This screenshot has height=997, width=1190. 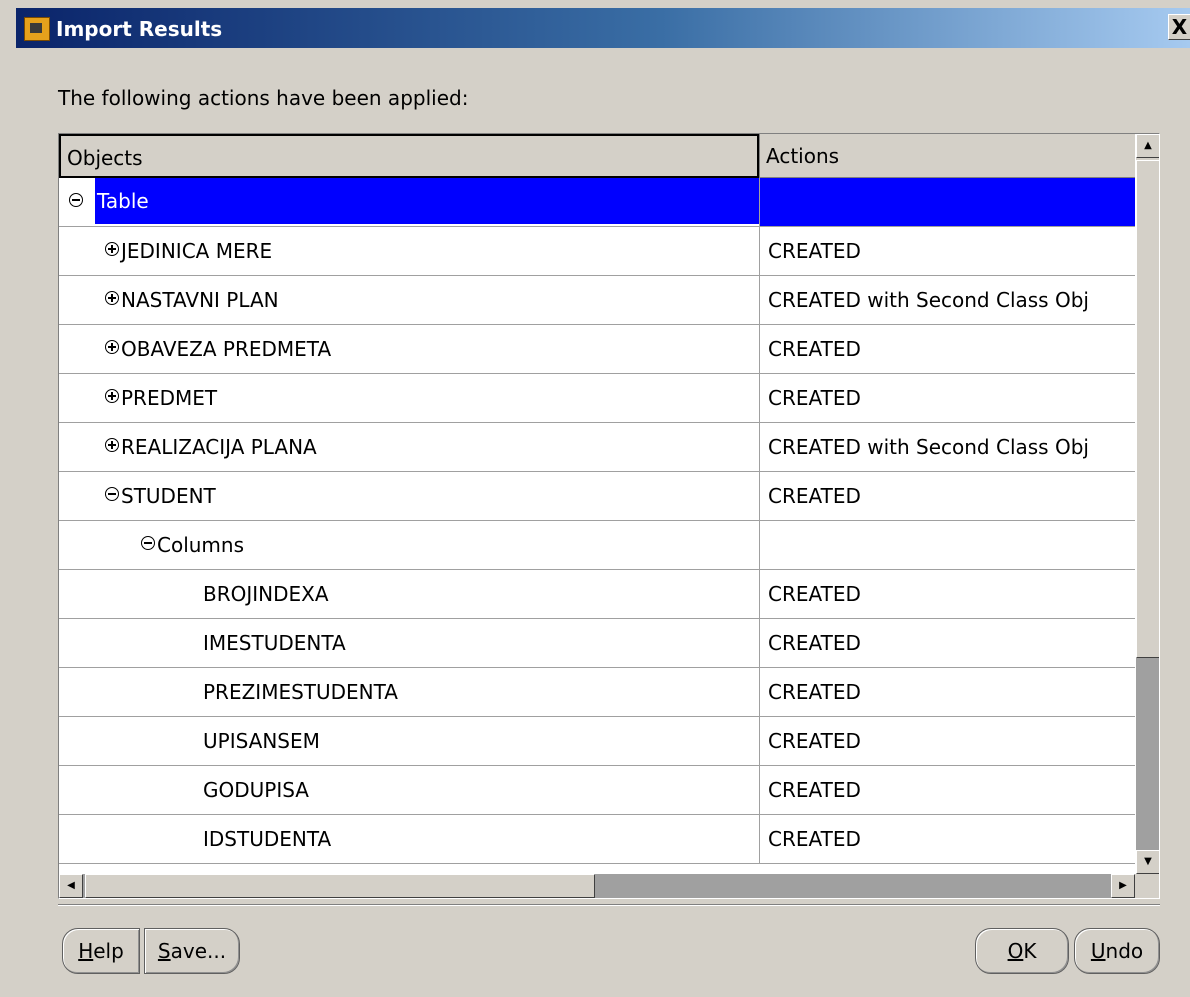 I want to click on app-icon, so click(x=37, y=29).